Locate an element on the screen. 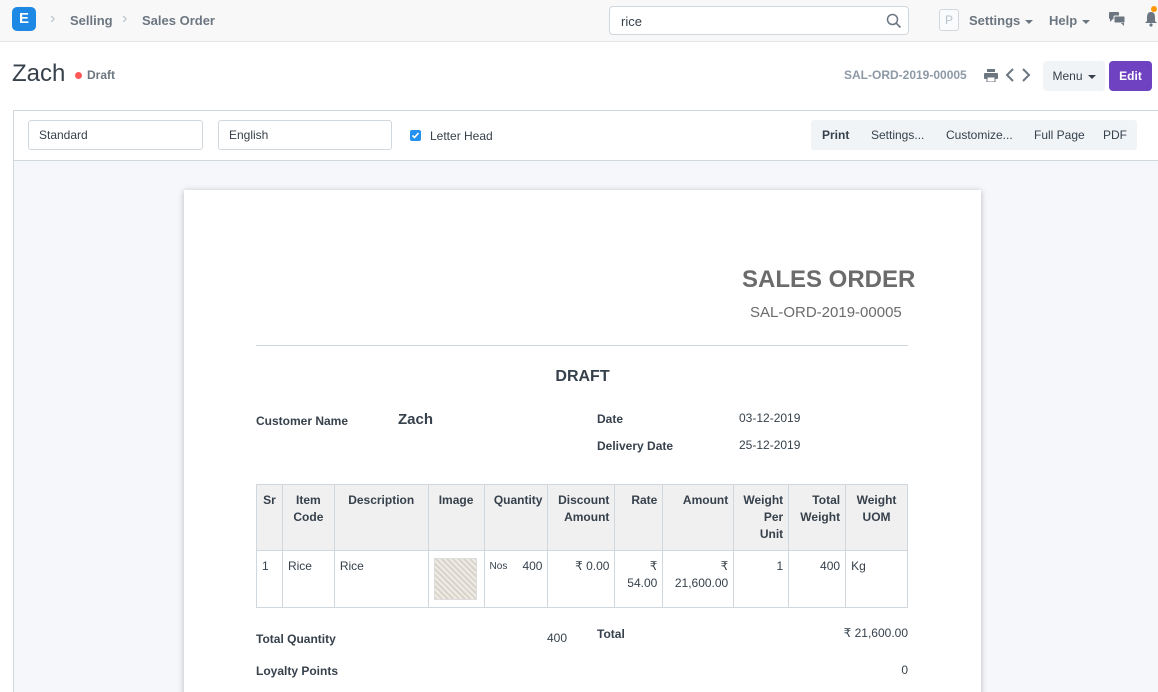 The height and width of the screenshot is (692, 1158). date-label: Date is located at coordinates (610, 419).